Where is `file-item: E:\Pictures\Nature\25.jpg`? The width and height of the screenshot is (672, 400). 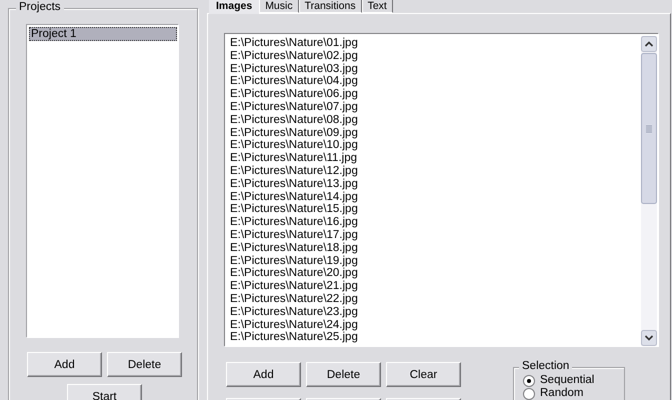 file-item: E:\Pictures\Nature\25.jpg is located at coordinates (435, 337).